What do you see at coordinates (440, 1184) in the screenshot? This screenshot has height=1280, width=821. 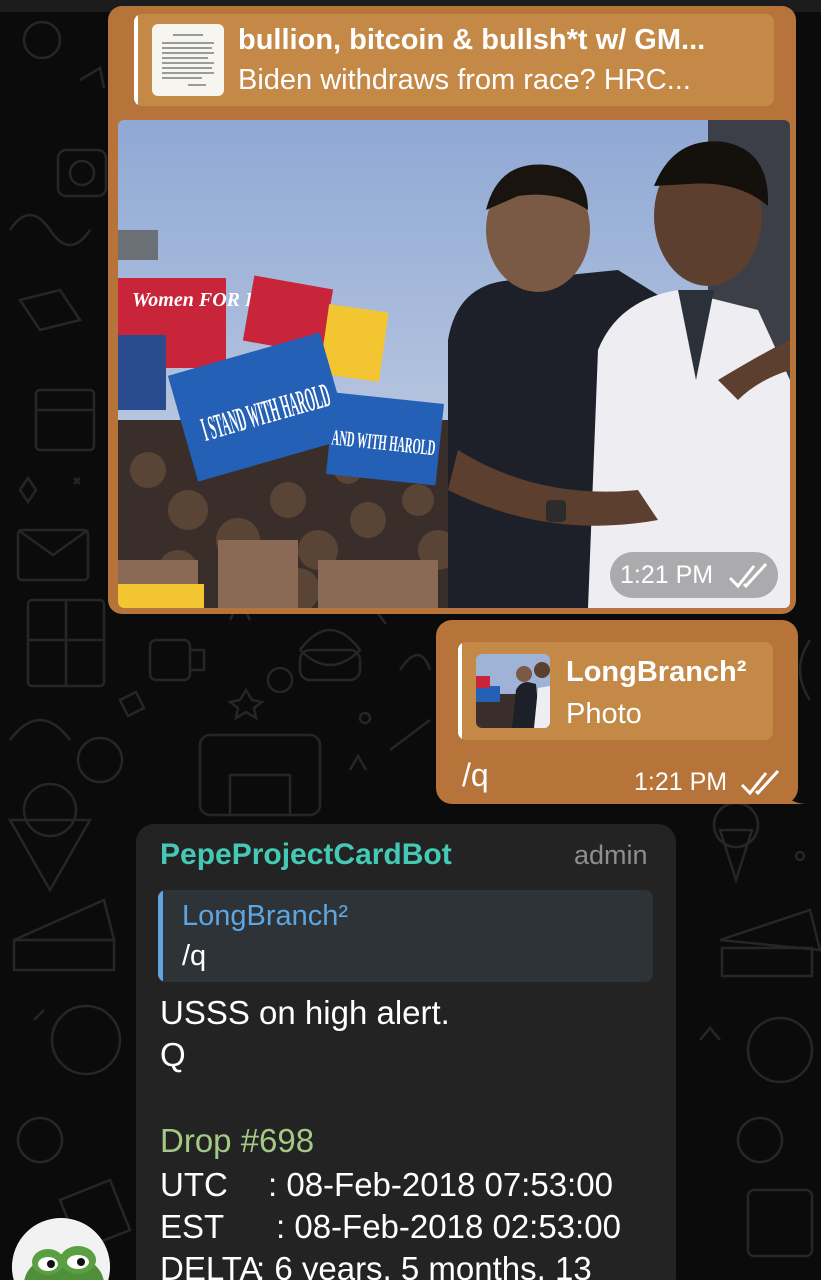 I see `timestamp-value: : 08-Feb-2018 07:53:00` at bounding box center [440, 1184].